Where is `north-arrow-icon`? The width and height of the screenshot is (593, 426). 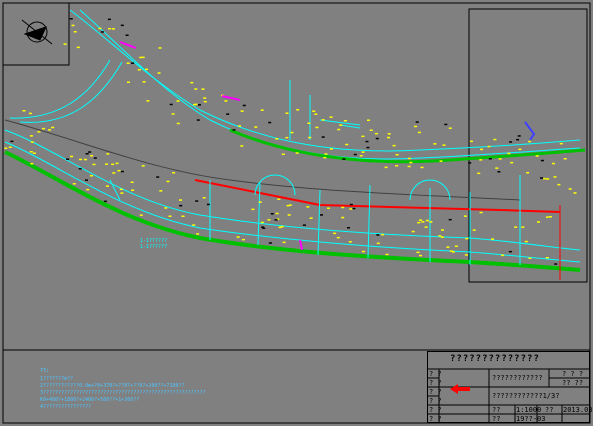
north-arrow-icon is located at coordinates (37, 32).